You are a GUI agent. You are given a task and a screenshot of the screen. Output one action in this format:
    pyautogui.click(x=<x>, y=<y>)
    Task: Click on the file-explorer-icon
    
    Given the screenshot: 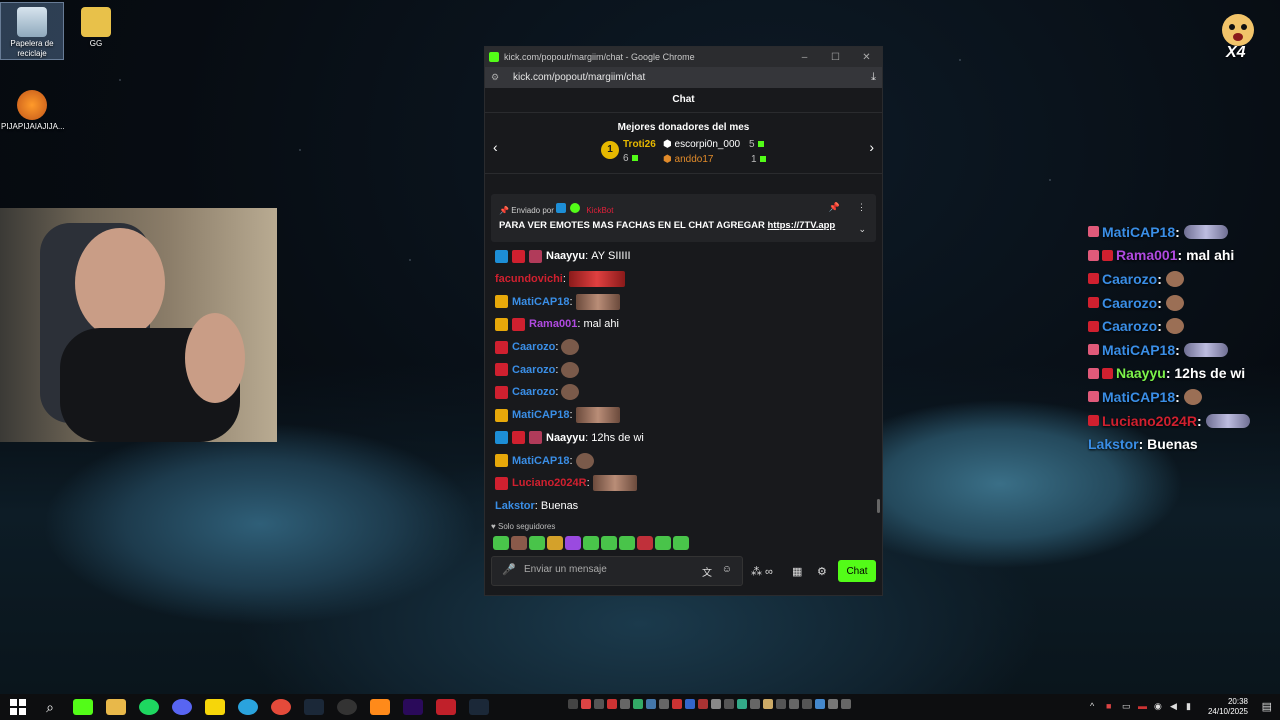 What is the action you would take?
    pyautogui.click(x=115, y=707)
    